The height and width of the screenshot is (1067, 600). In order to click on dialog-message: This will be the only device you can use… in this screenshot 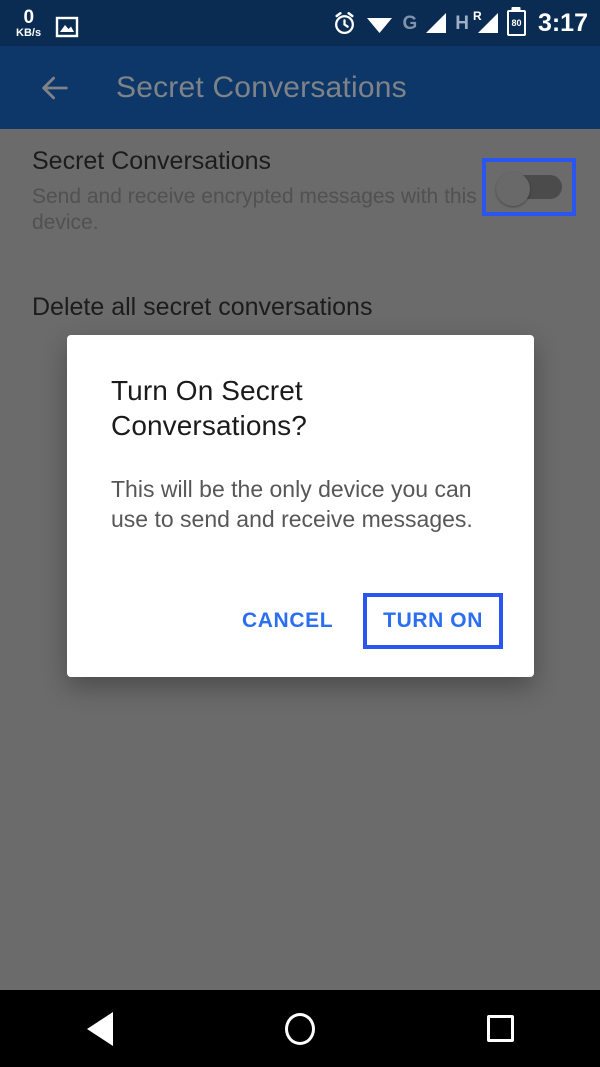, I will do `click(292, 504)`.